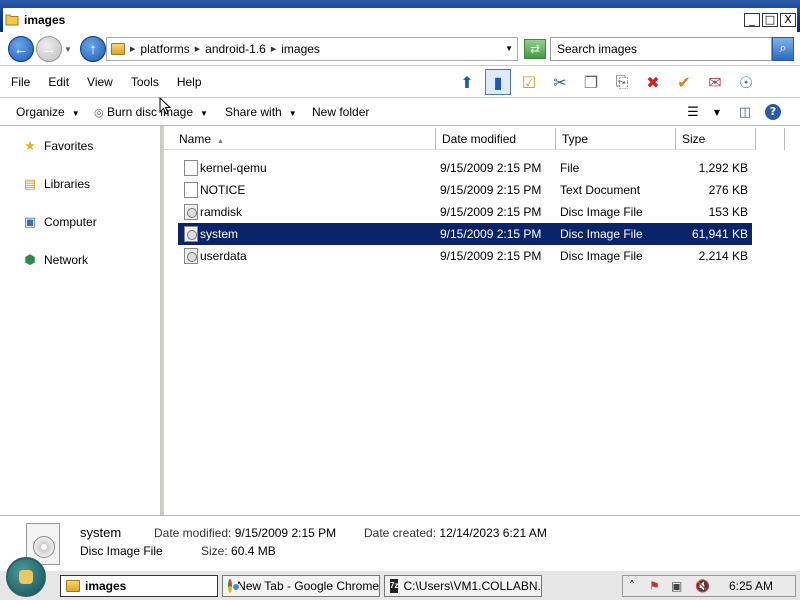  I want to click on organize-button: Organize ▼, so click(48, 112).